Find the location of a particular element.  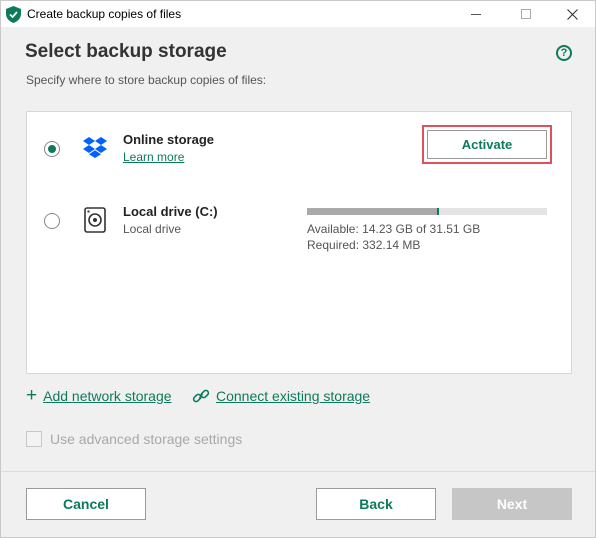

add-network-storage-link: + Add network storage is located at coordinates (99, 395).